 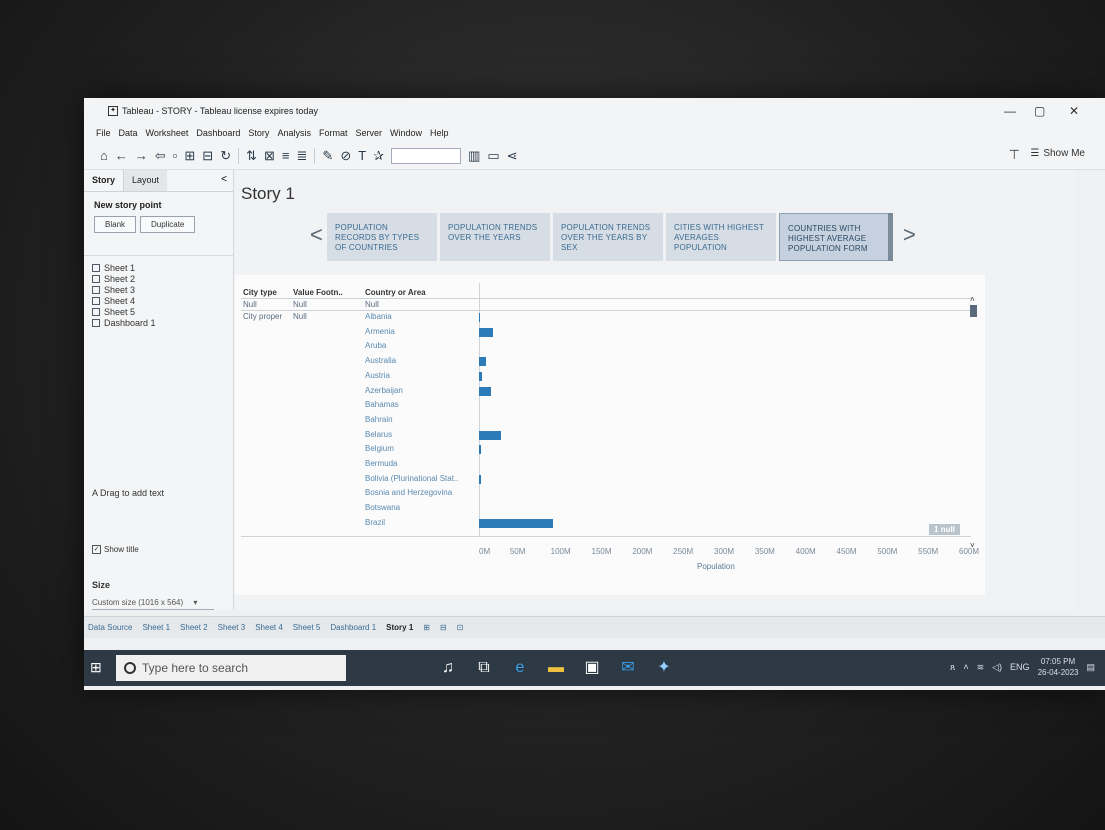 What do you see at coordinates (128, 493) in the screenshot?
I see `drag-to-add-text: A Drag to add text` at bounding box center [128, 493].